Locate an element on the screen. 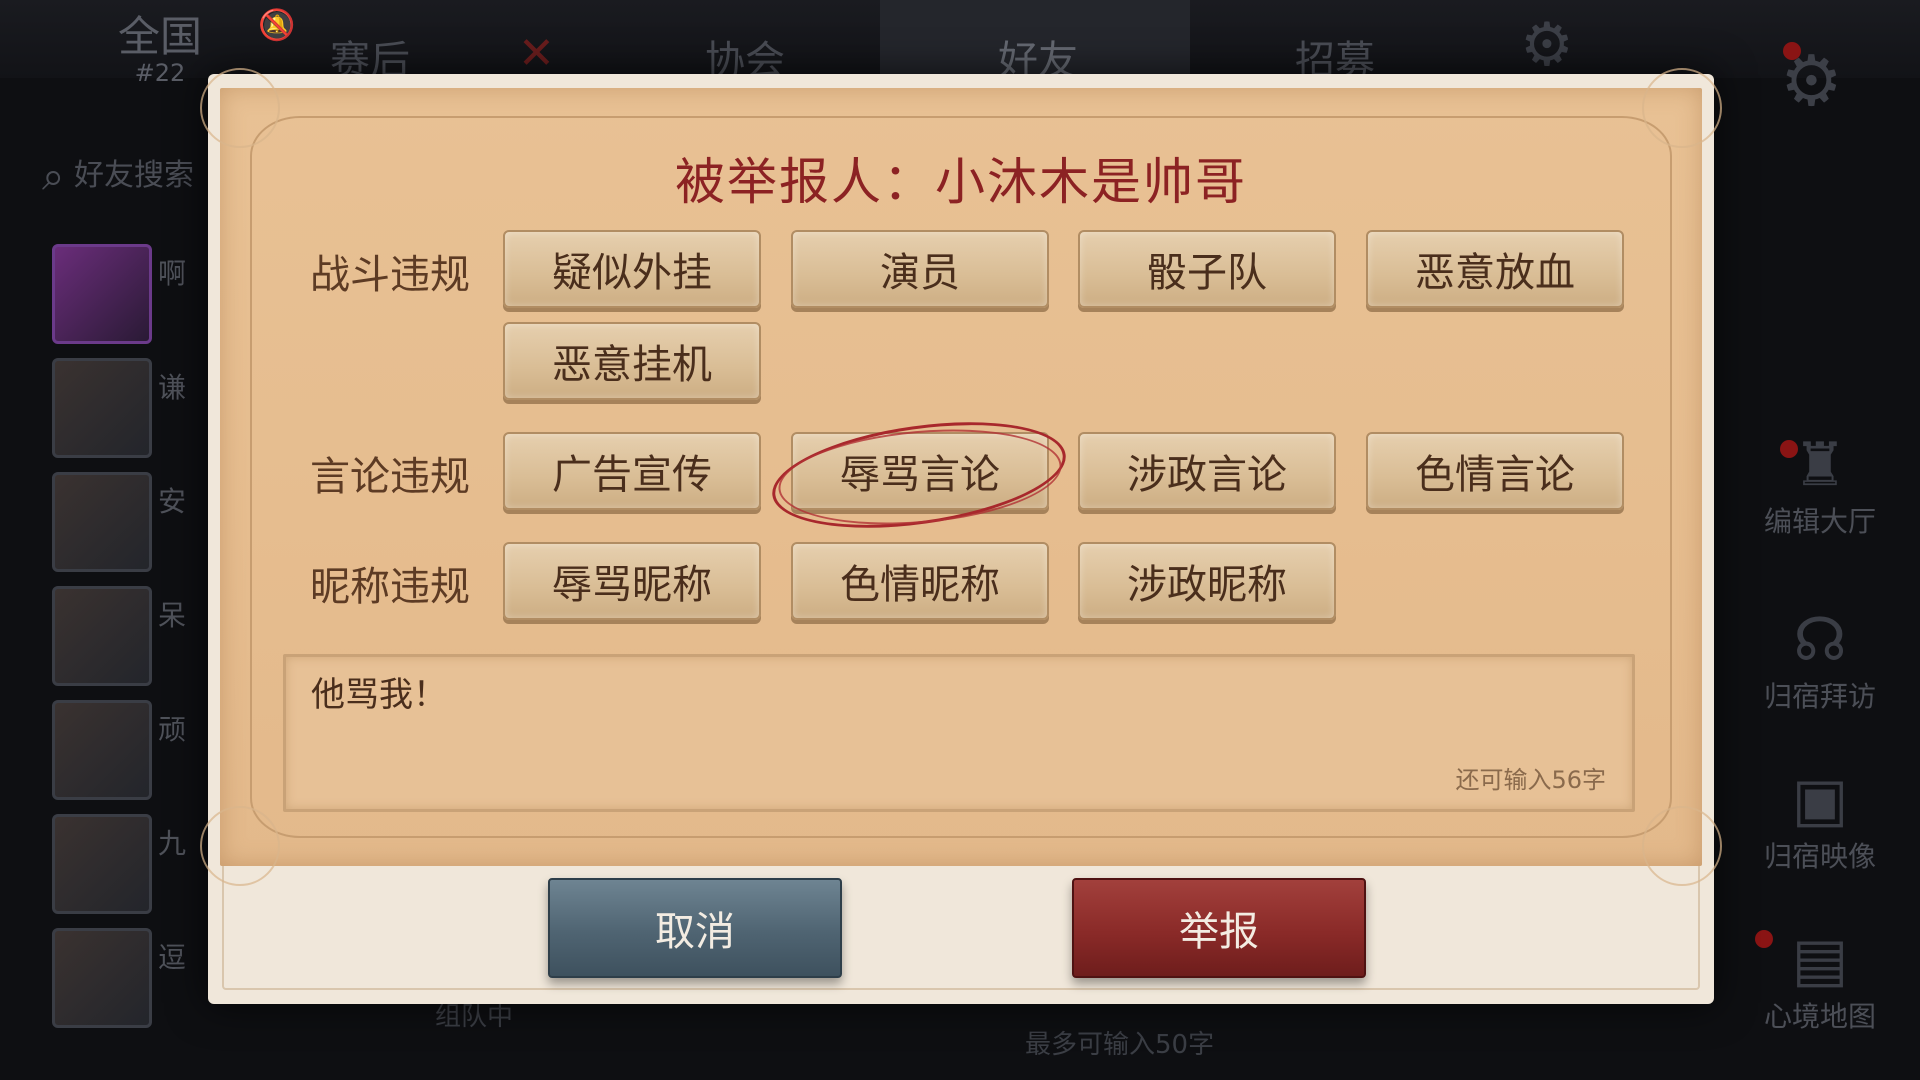 This screenshot has width=1920, height=1080. rank-number: #22 is located at coordinates (160, 73).